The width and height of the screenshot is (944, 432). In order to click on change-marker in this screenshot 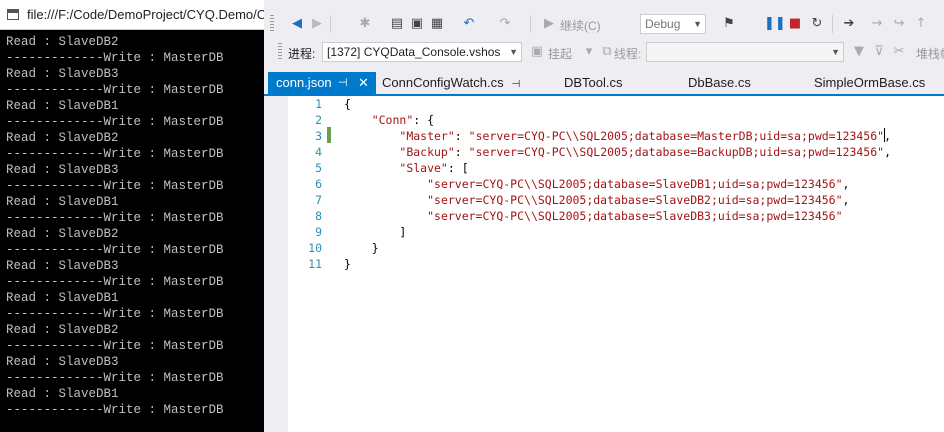, I will do `click(329, 135)`.